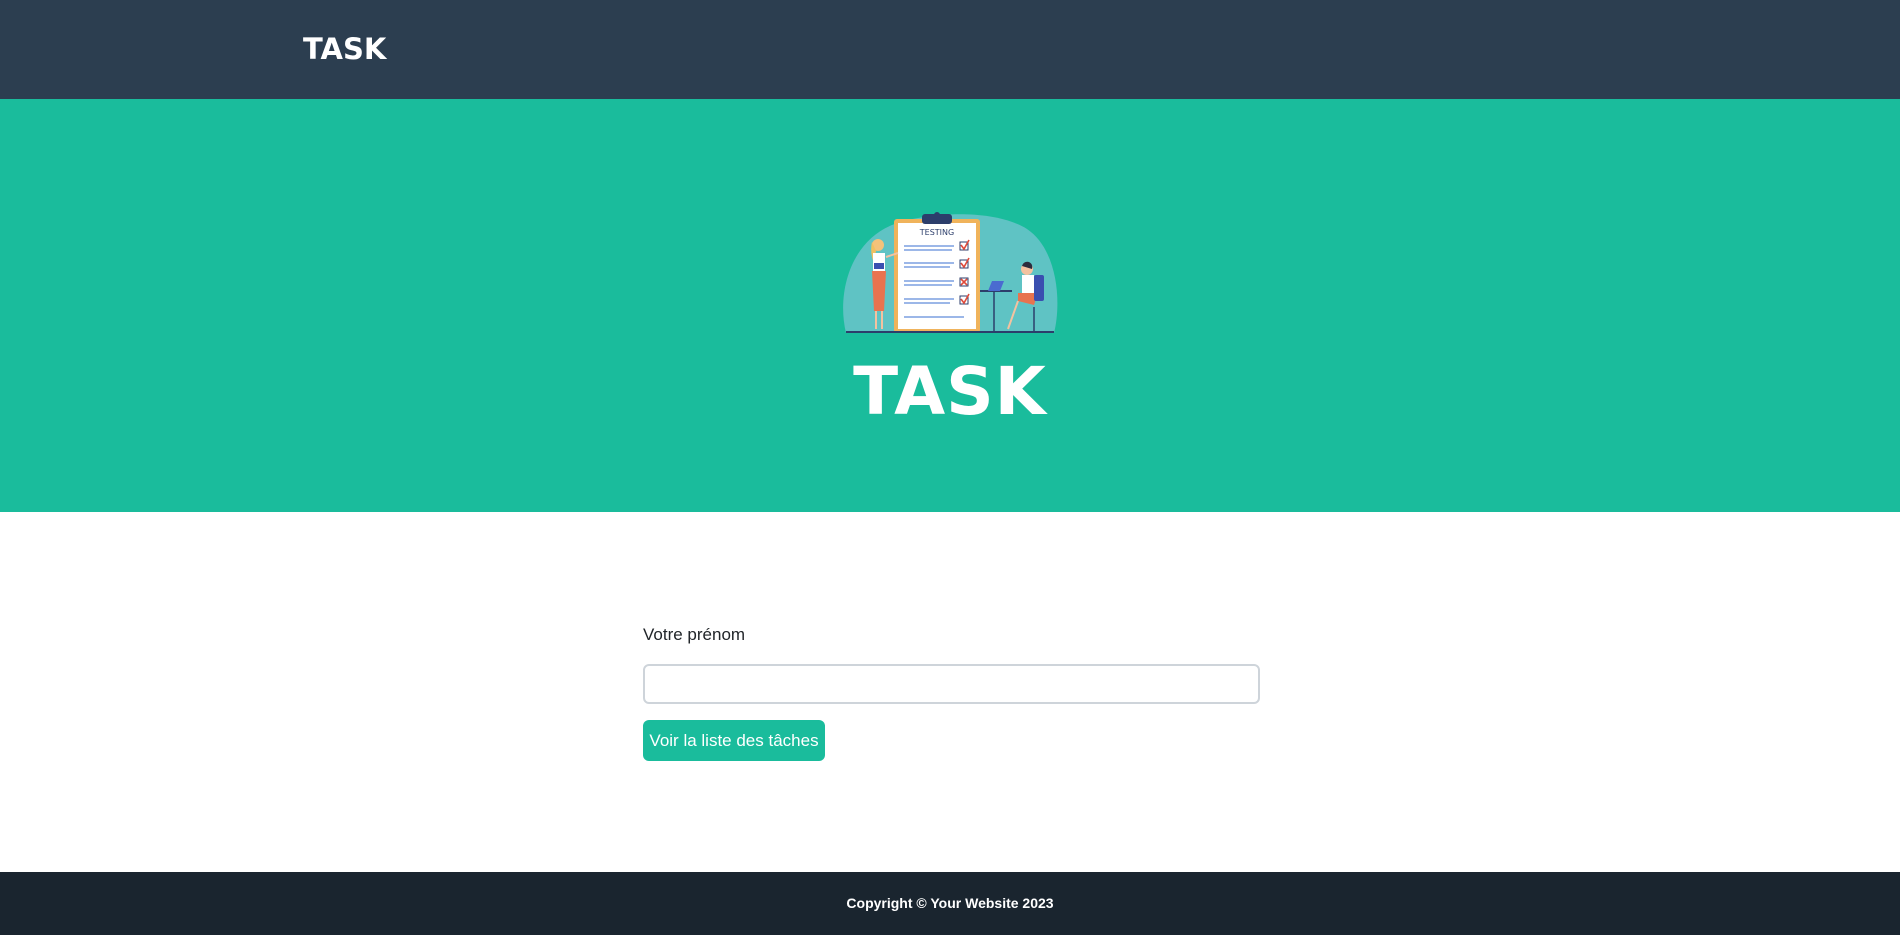 The width and height of the screenshot is (1900, 935). I want to click on masthead-heading: TASK, so click(950, 391).